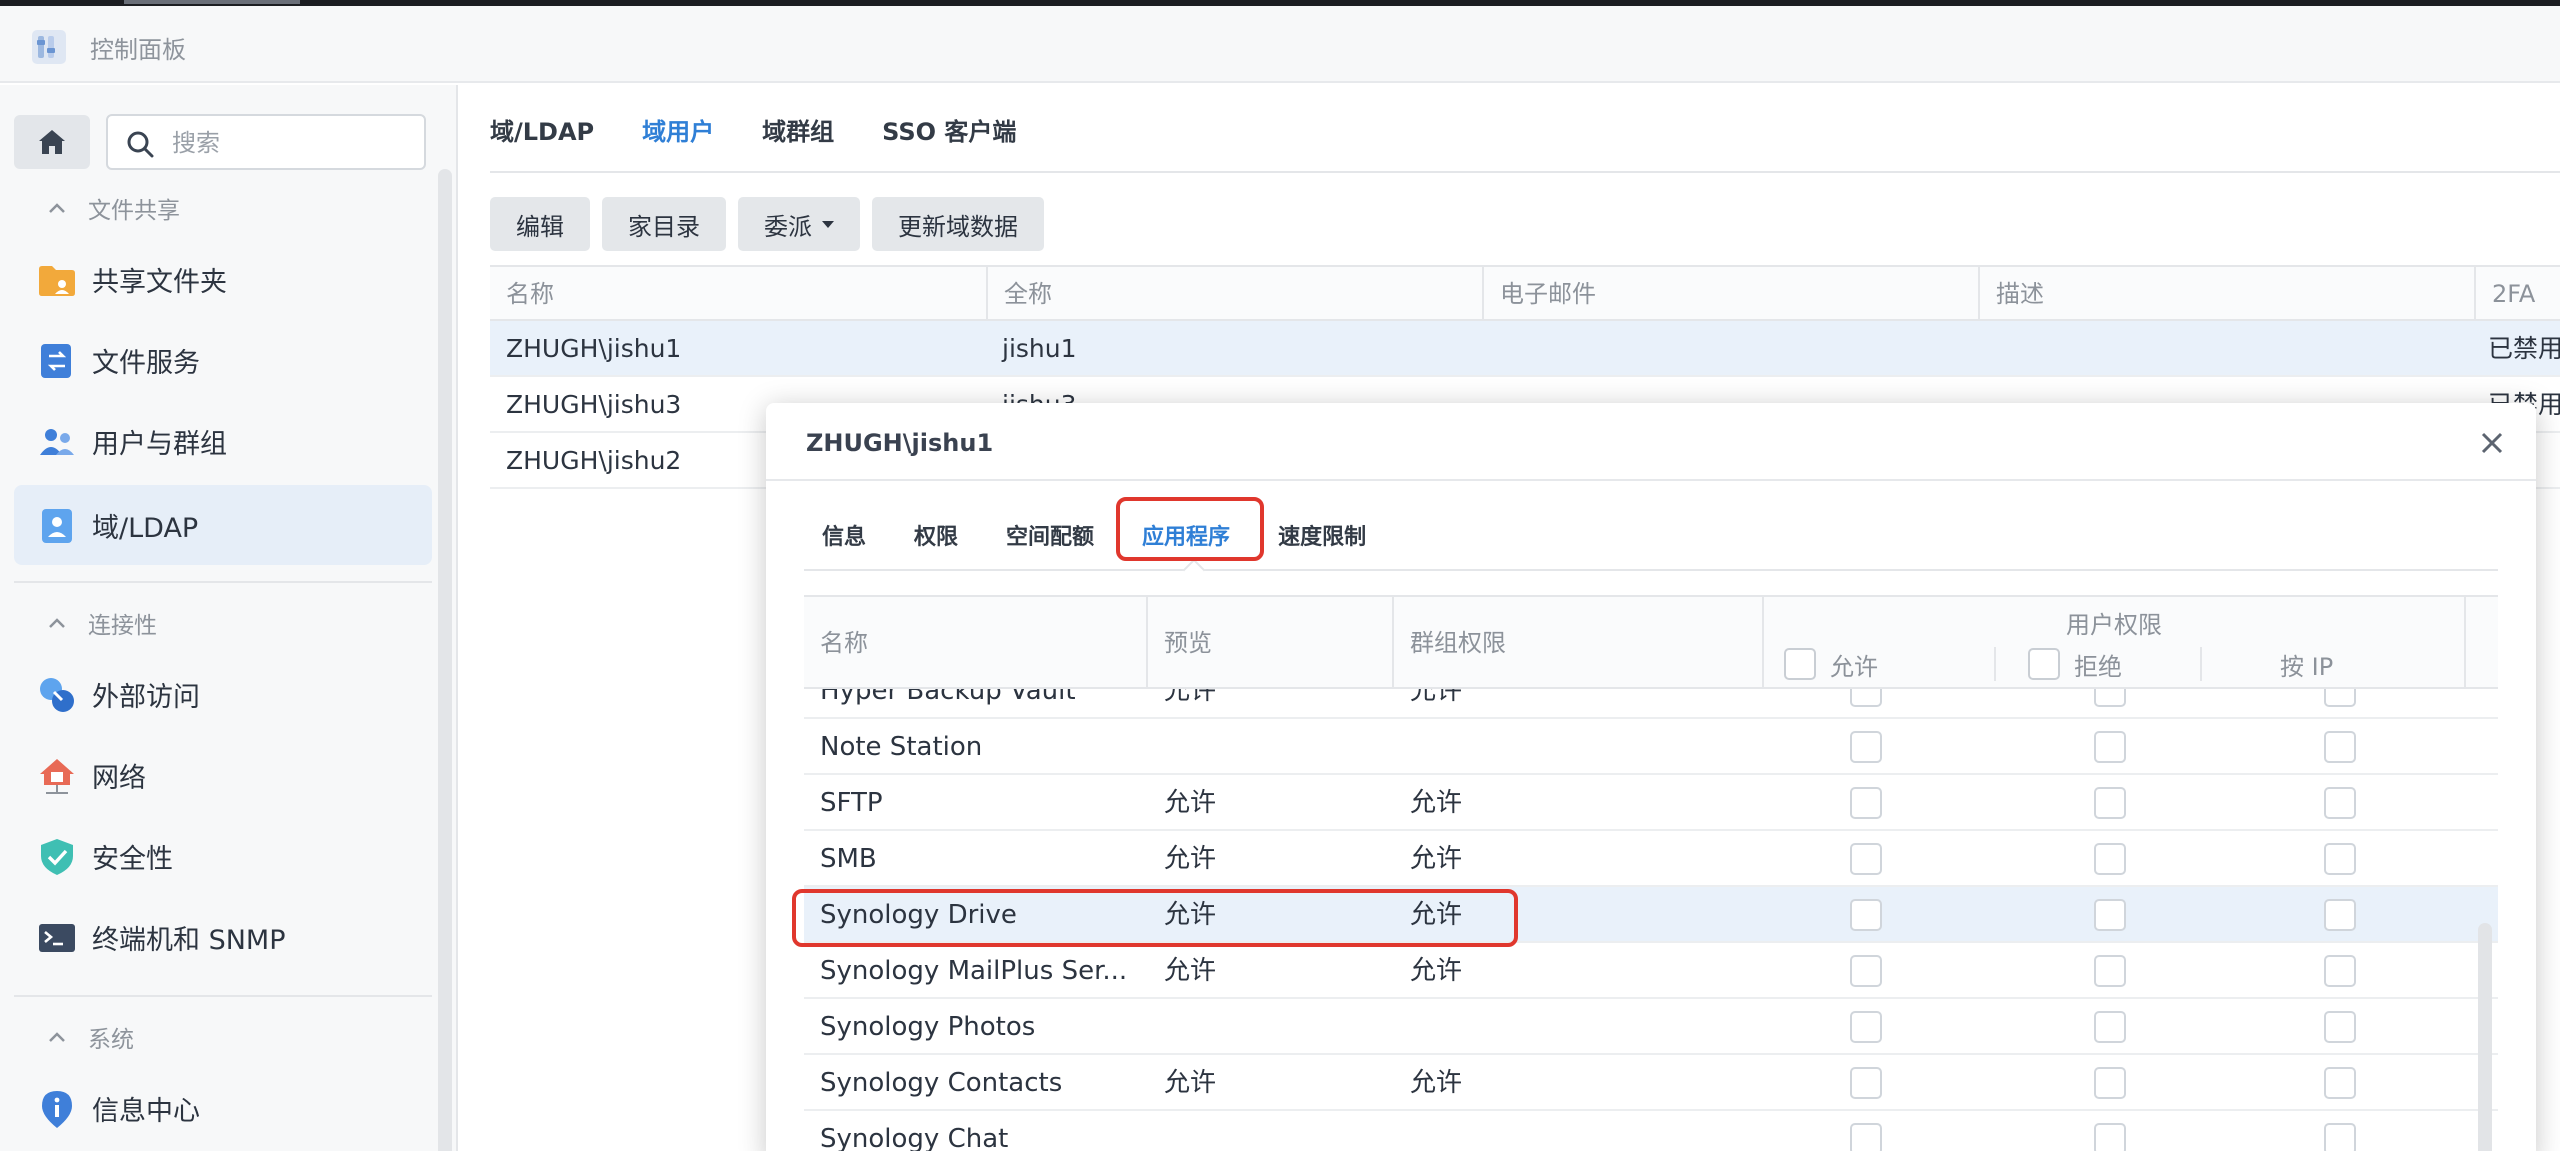  Describe the element at coordinates (223, 937) in the screenshot. I see `sidebar-item-terminal-snmp: 终端机和 SNMP` at that location.